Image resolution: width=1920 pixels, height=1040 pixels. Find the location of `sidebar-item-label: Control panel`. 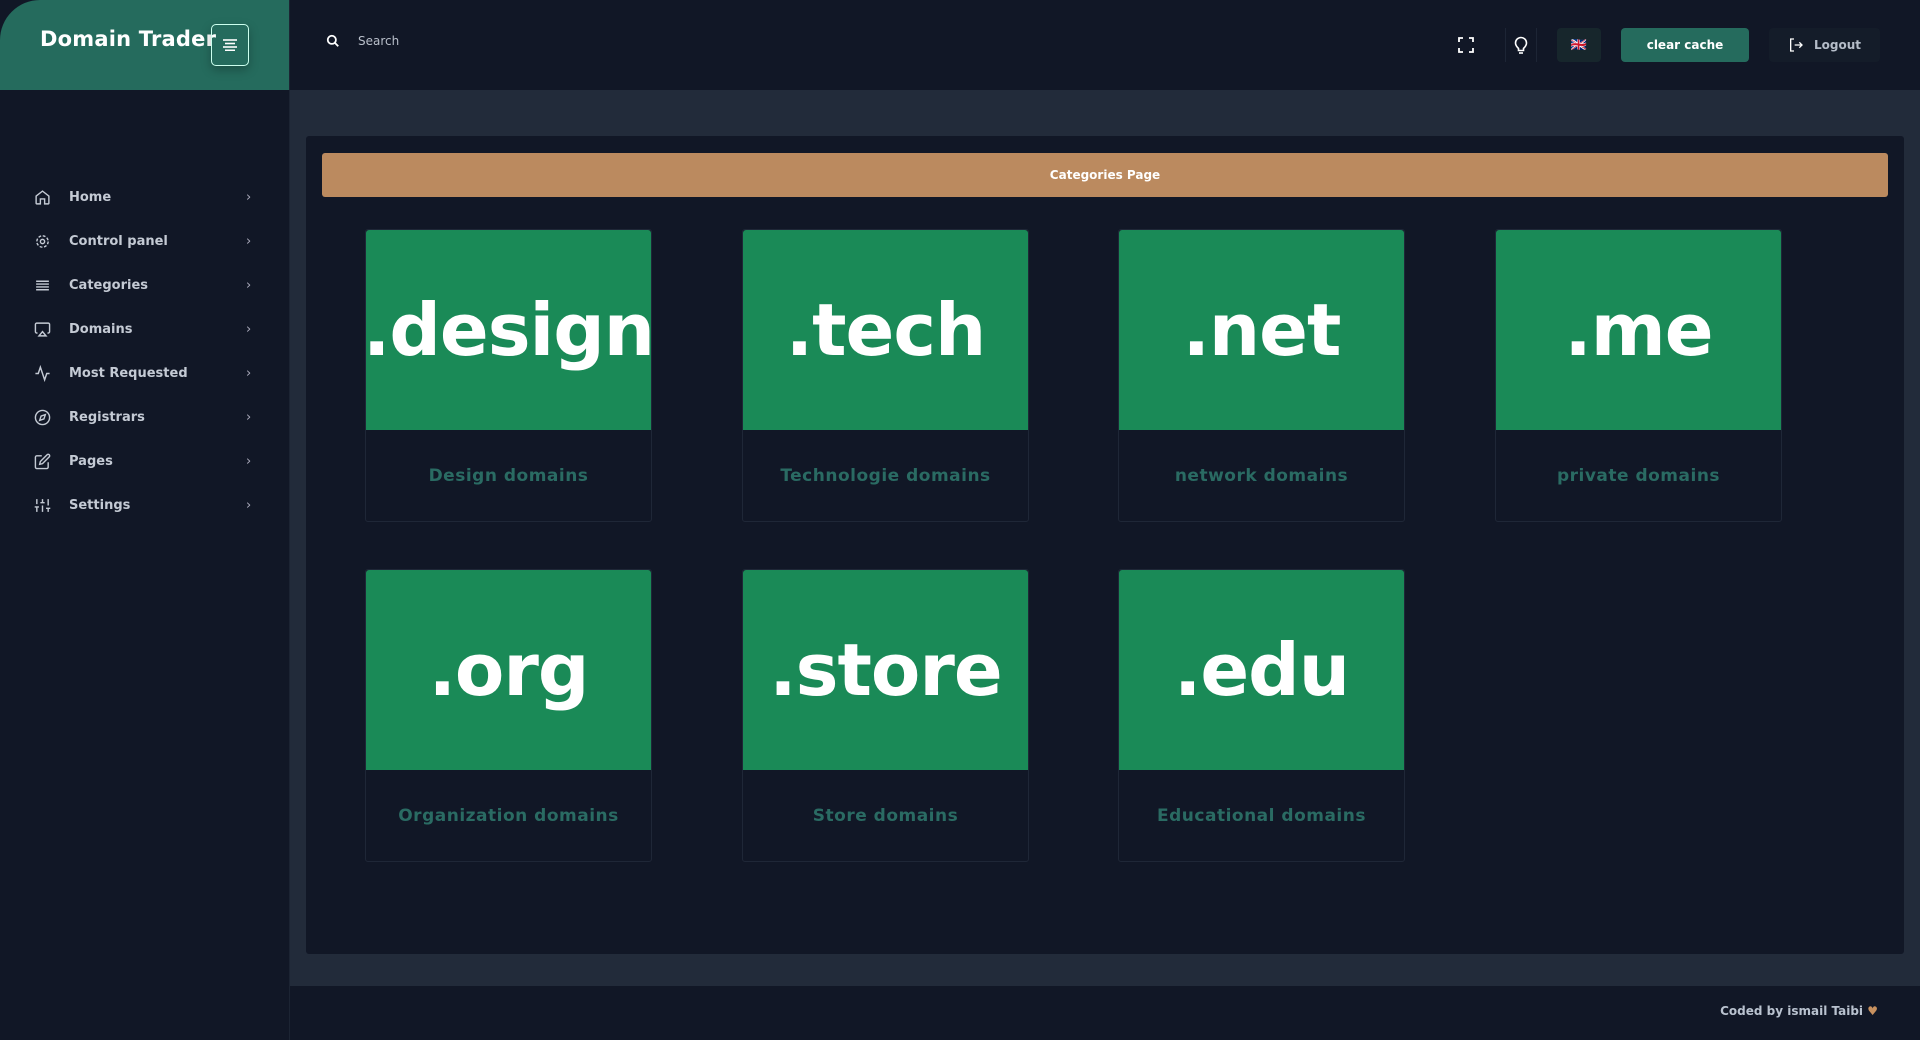

sidebar-item-label: Control panel is located at coordinates (118, 241).